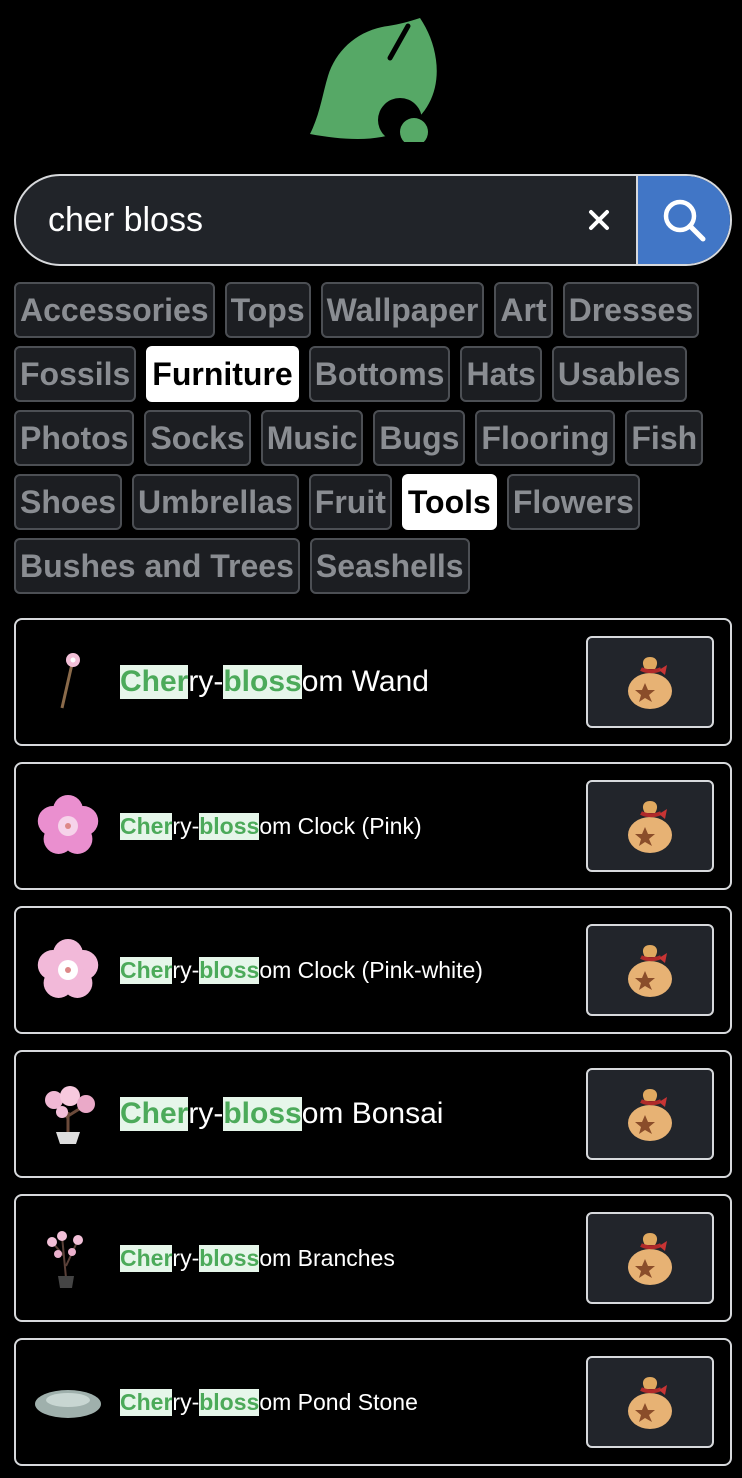  I want to click on category-chip-umbrellas: Umbrellas, so click(215, 502).